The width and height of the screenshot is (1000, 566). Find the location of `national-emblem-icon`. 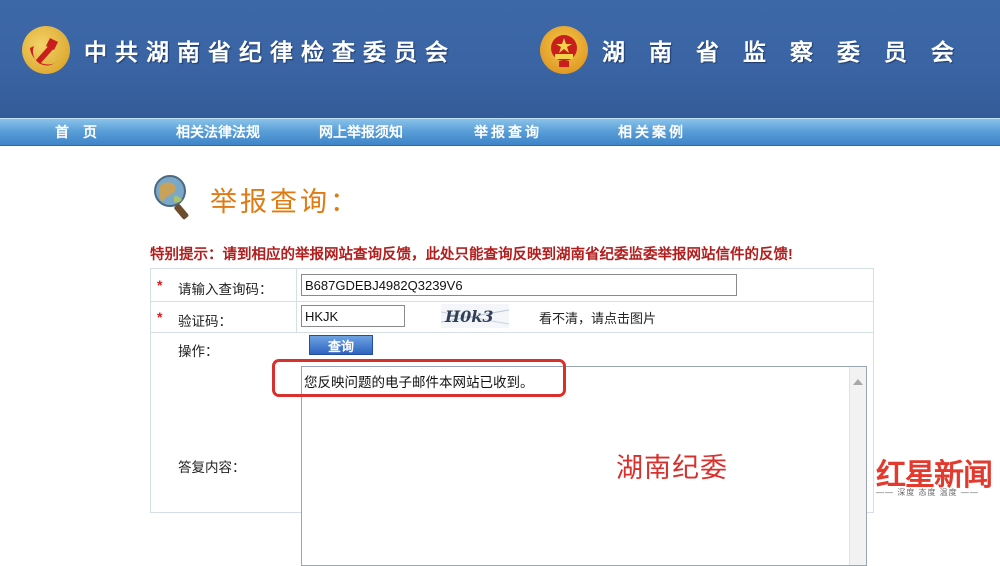

national-emblem-icon is located at coordinates (564, 50).